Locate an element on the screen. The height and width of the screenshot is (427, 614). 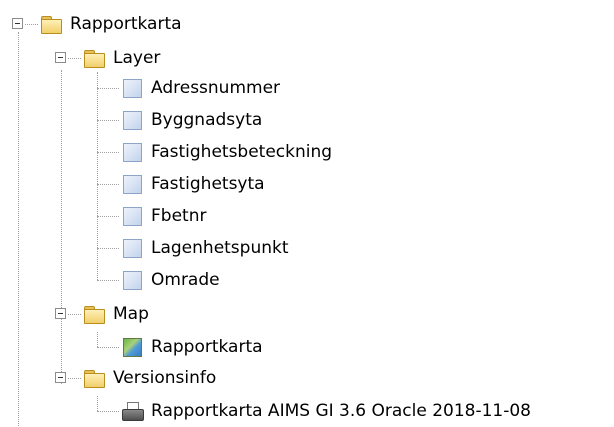
tree-node-label: Adressnummer is located at coordinates (216, 88).